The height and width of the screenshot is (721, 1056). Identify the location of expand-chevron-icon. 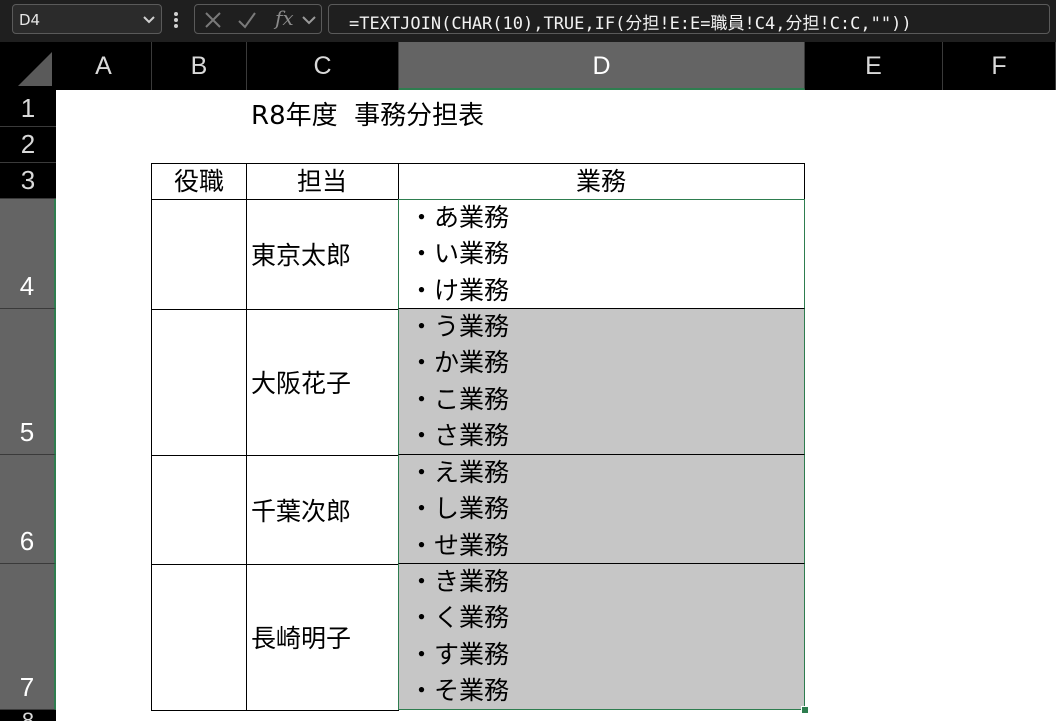
(309, 20).